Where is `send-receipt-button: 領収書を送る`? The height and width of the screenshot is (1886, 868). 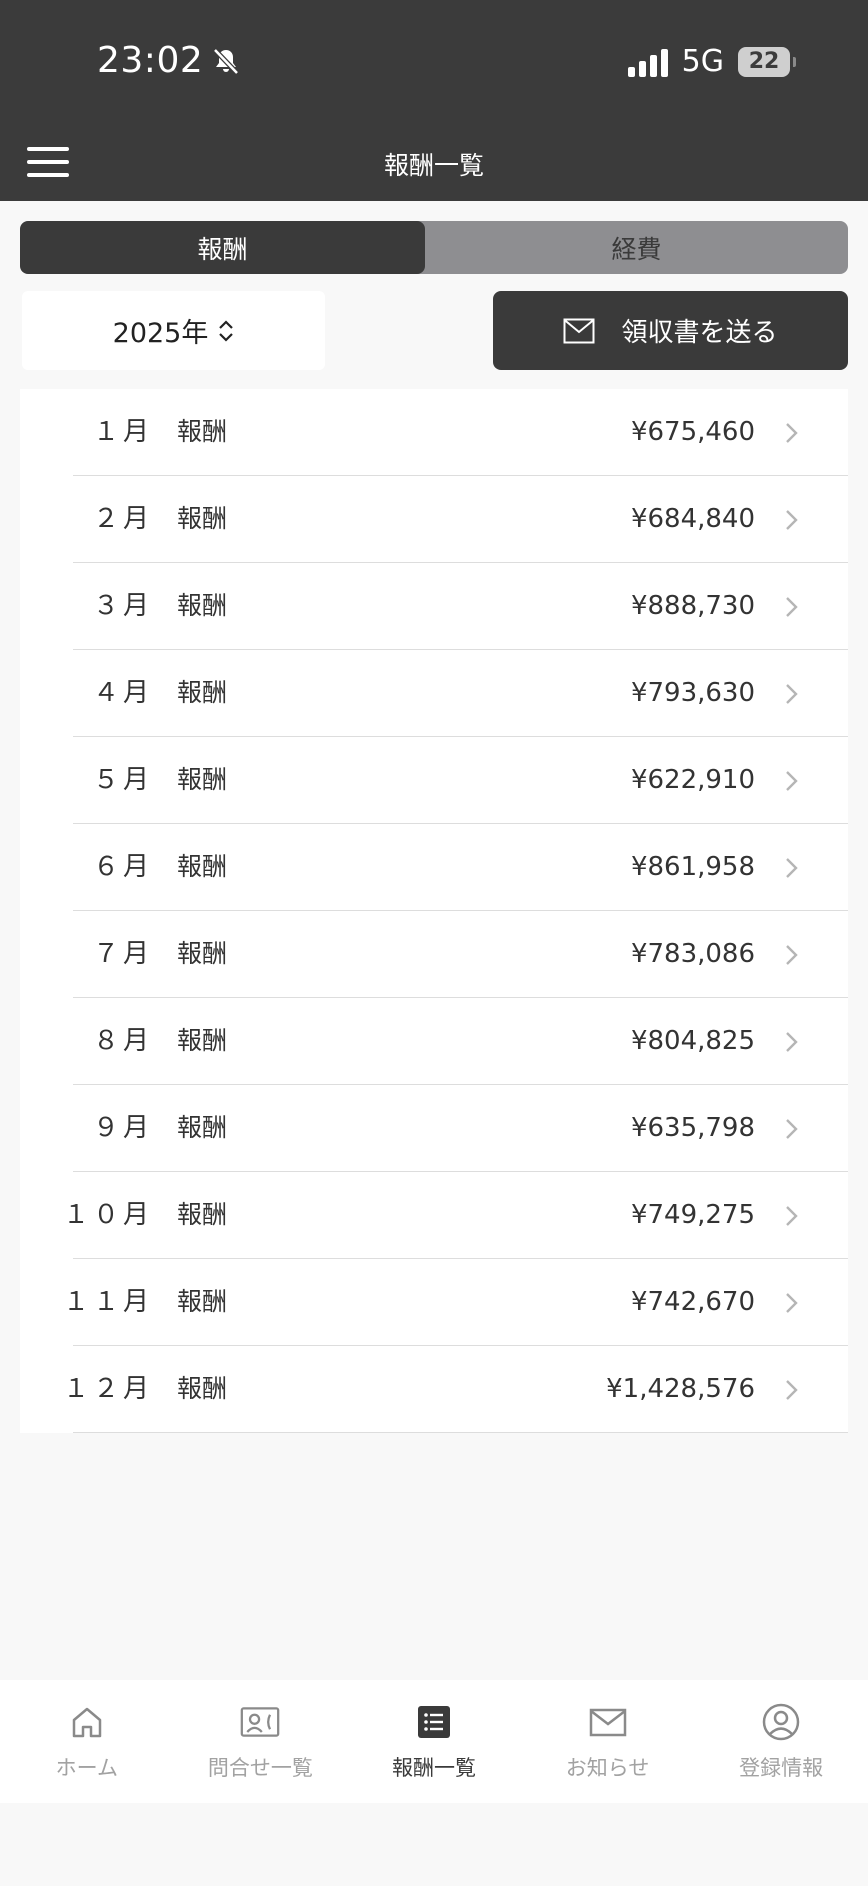 send-receipt-button: 領収書を送る is located at coordinates (670, 330).